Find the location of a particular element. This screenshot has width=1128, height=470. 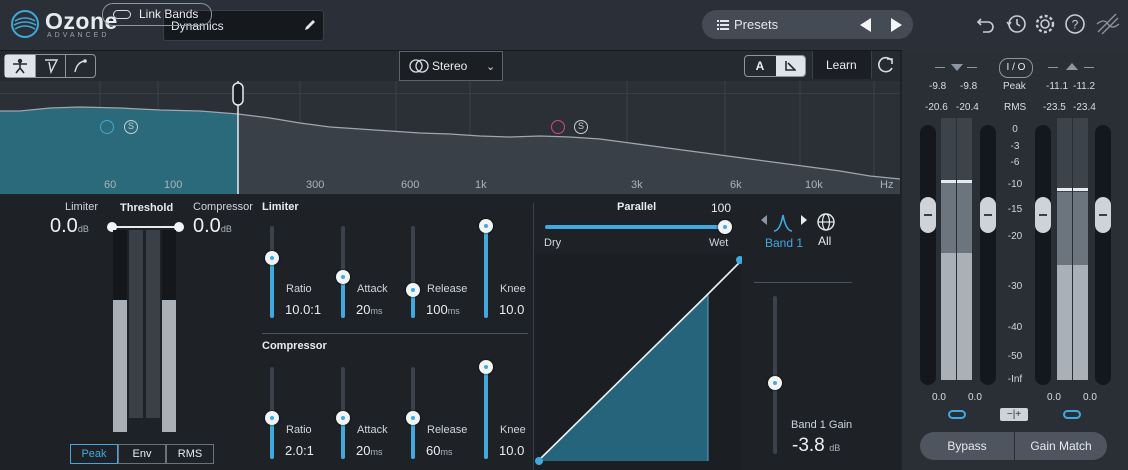

compressor-ratio-readout: 2.0:1 is located at coordinates (299, 451).